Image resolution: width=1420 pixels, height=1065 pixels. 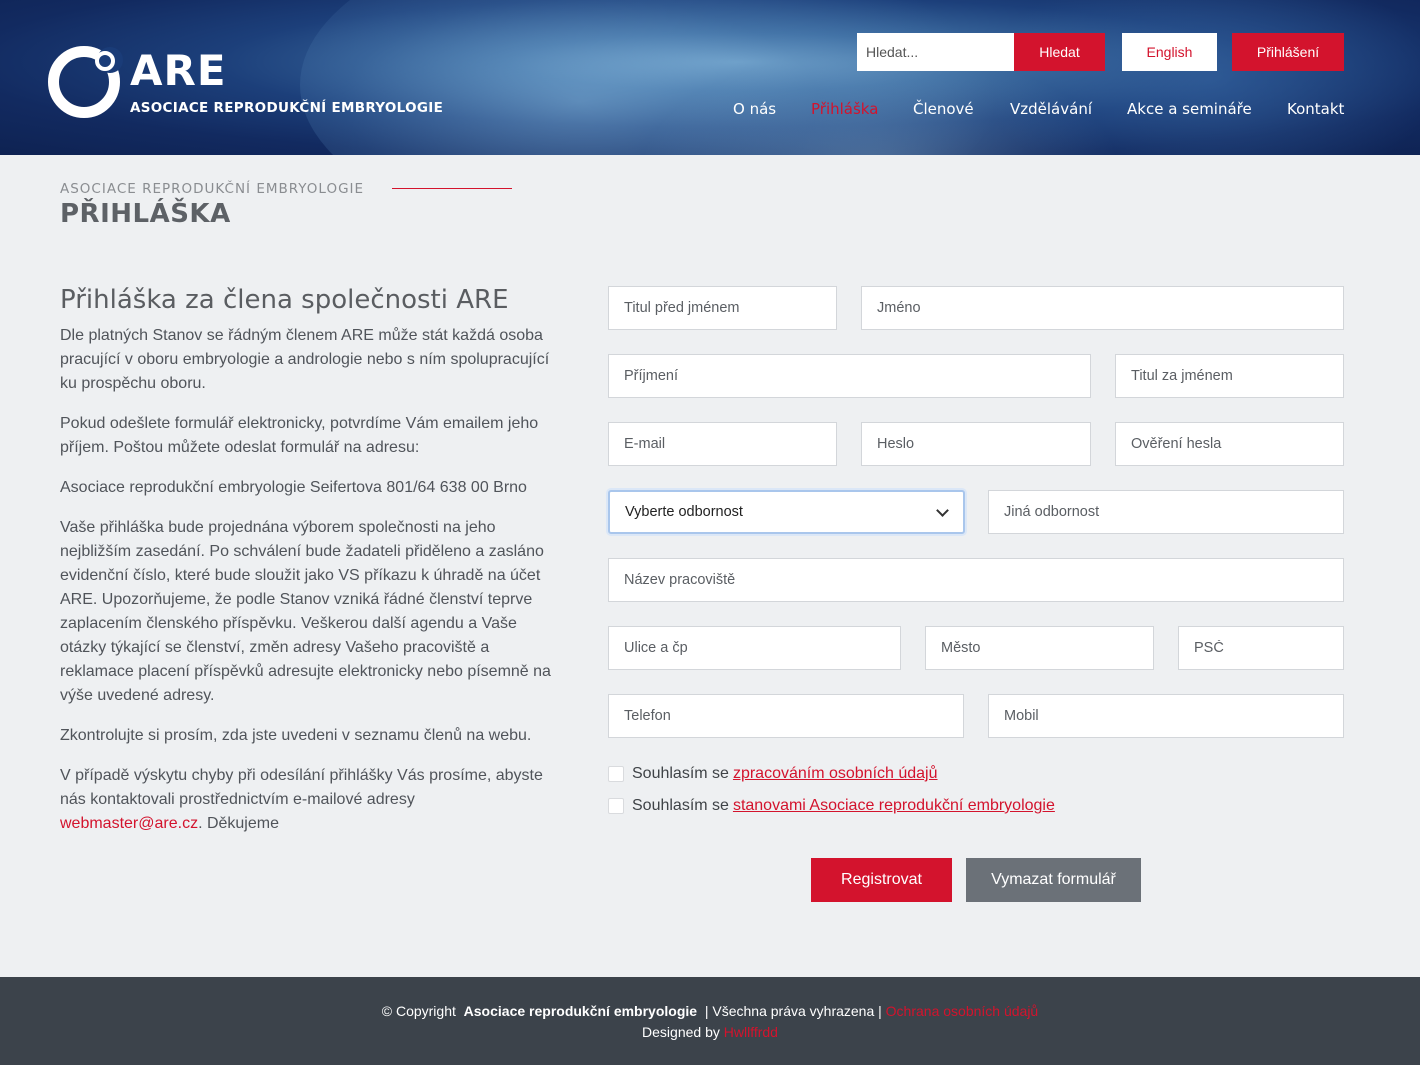 What do you see at coordinates (1166, 512) in the screenshot?
I see `other-specialty-field` at bounding box center [1166, 512].